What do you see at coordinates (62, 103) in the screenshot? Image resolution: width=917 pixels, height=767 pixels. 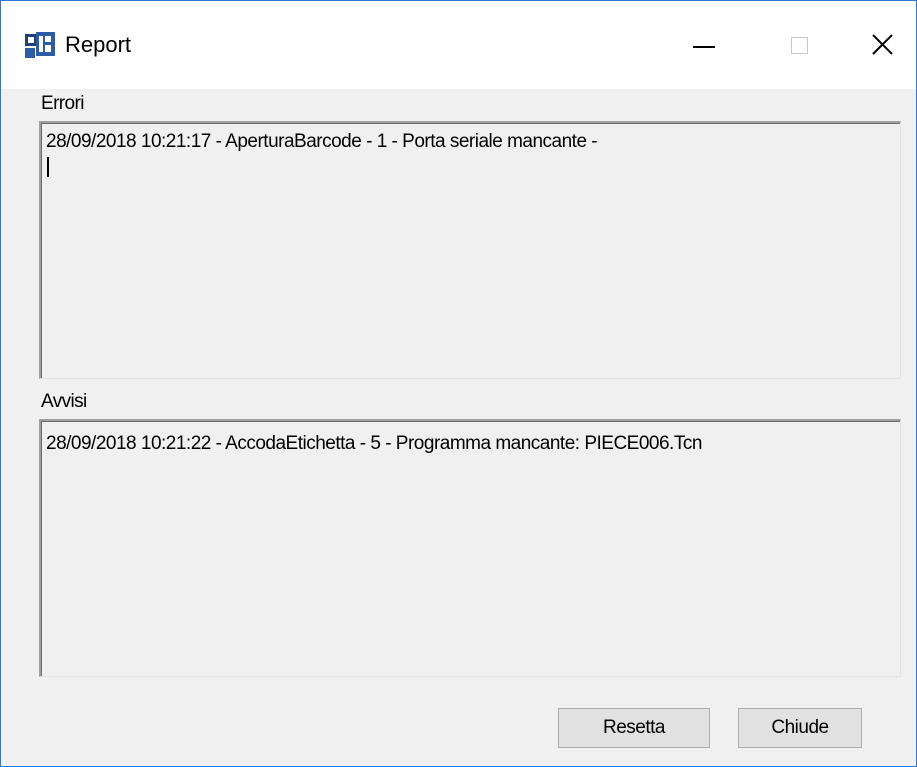 I see `errori-label: Errori` at bounding box center [62, 103].